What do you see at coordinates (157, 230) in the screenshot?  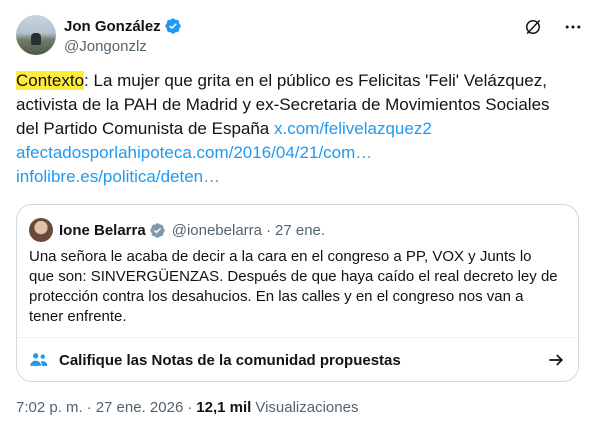 I see `quoted-verified-icon` at bounding box center [157, 230].